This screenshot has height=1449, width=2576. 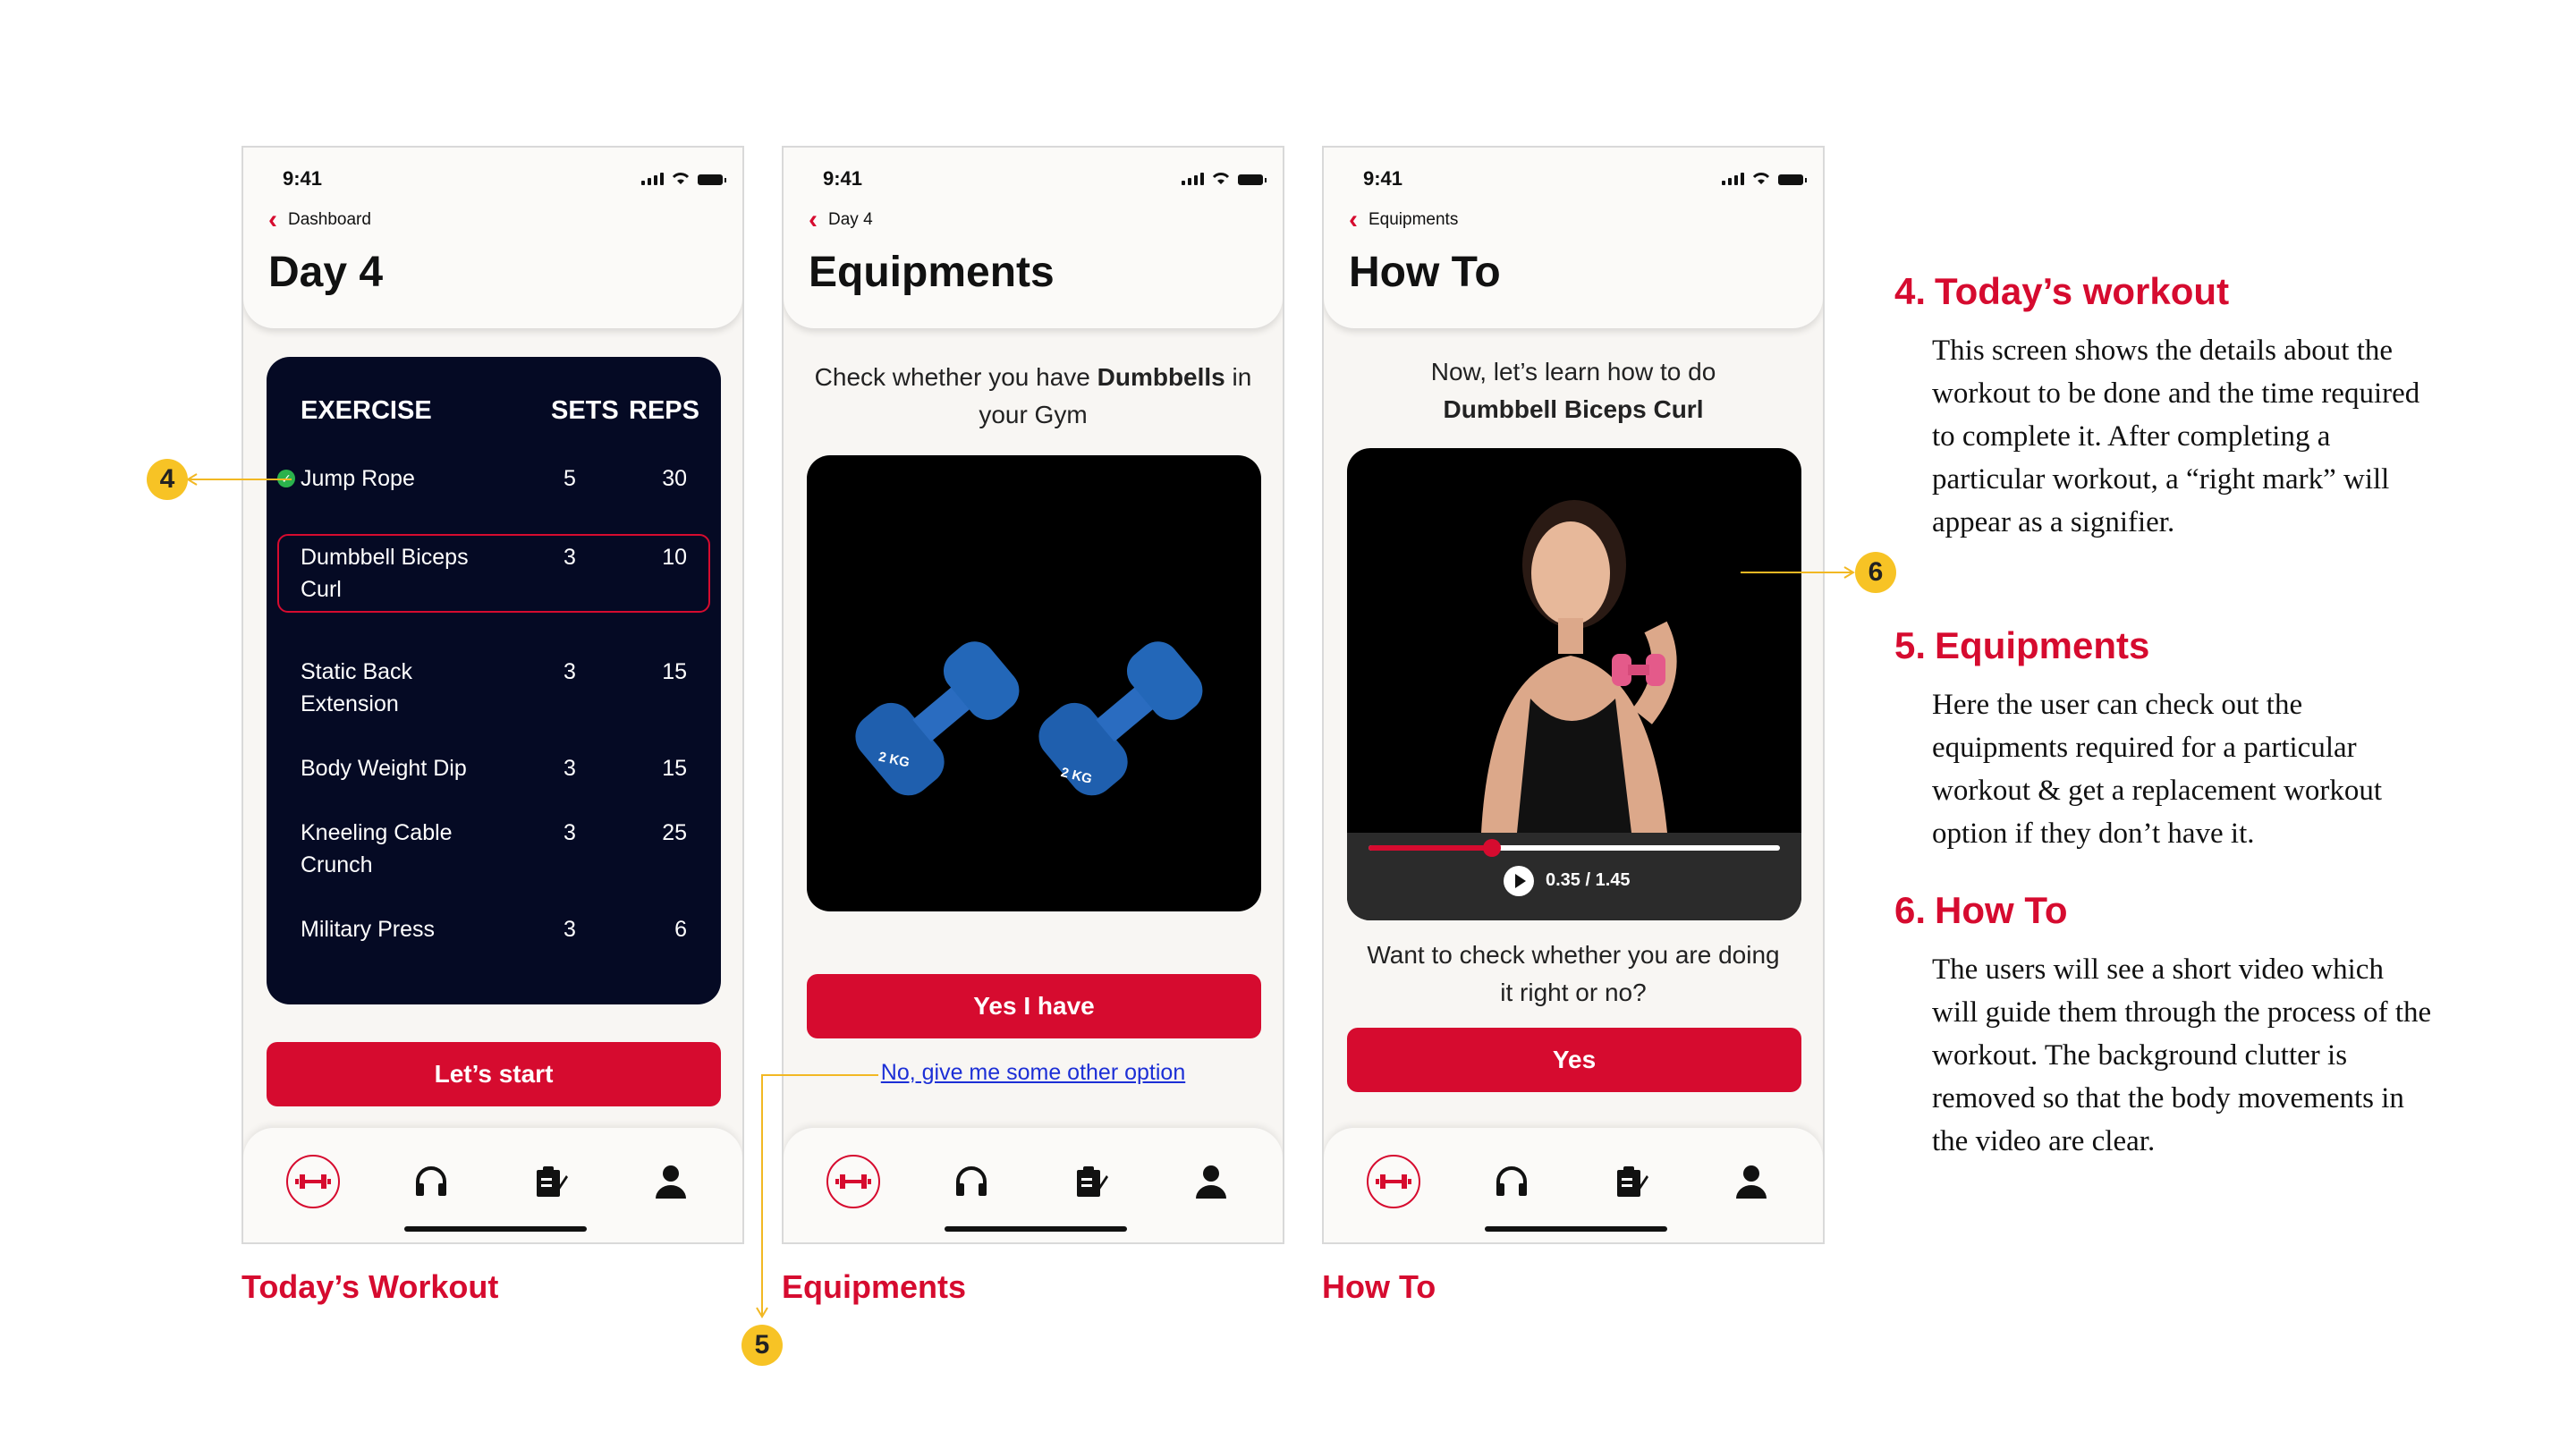 I want to click on back-button: ‹ Dashboard, so click(x=319, y=220).